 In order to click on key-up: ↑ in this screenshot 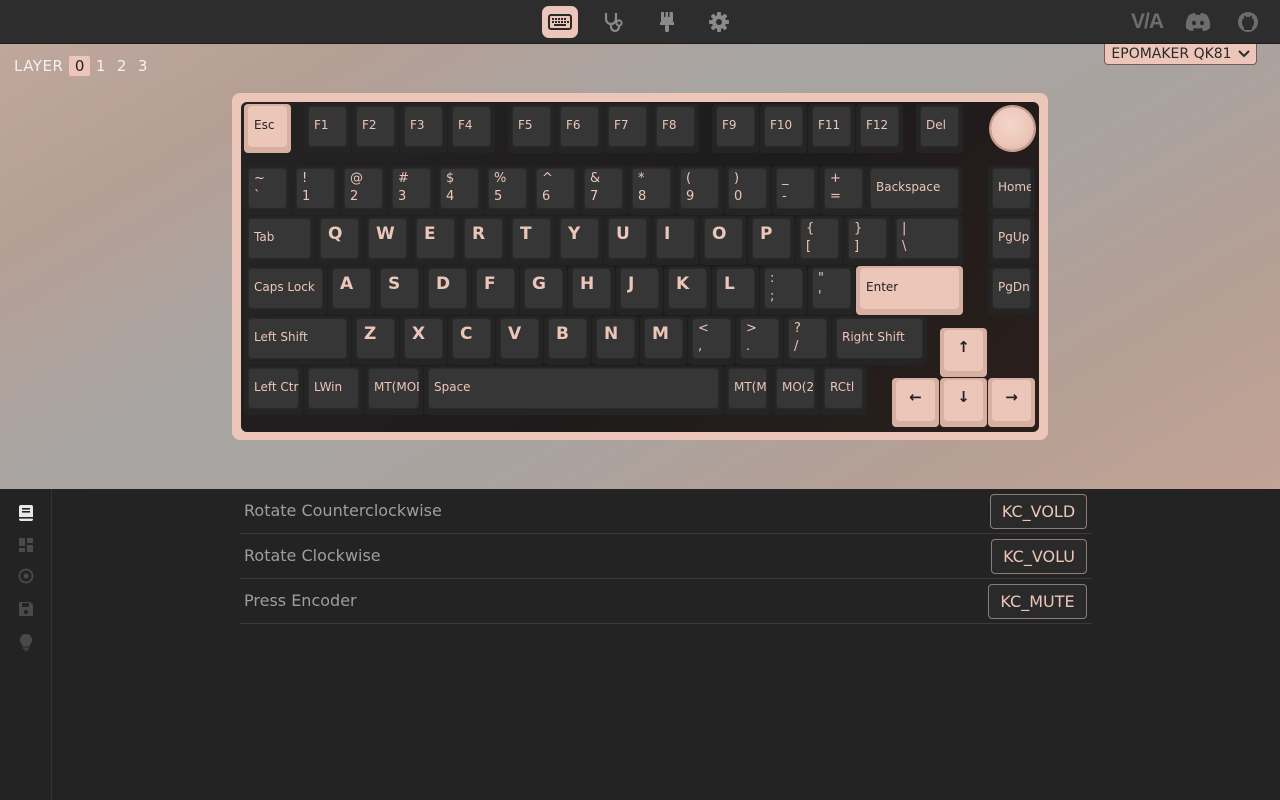, I will do `click(963, 352)`.